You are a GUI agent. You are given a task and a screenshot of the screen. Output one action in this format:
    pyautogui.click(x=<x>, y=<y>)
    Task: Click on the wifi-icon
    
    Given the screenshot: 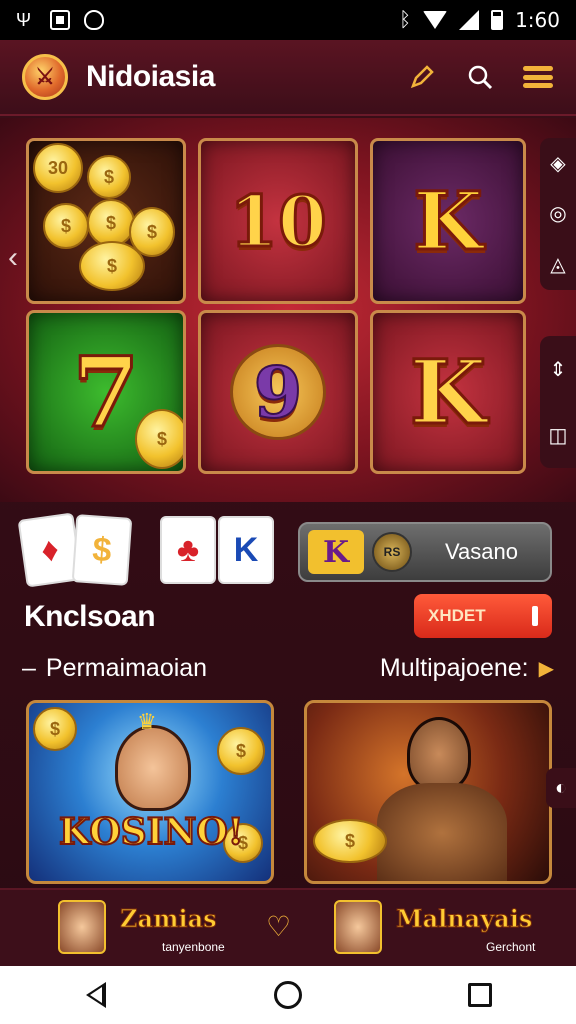 What is the action you would take?
    pyautogui.click(x=435, y=20)
    